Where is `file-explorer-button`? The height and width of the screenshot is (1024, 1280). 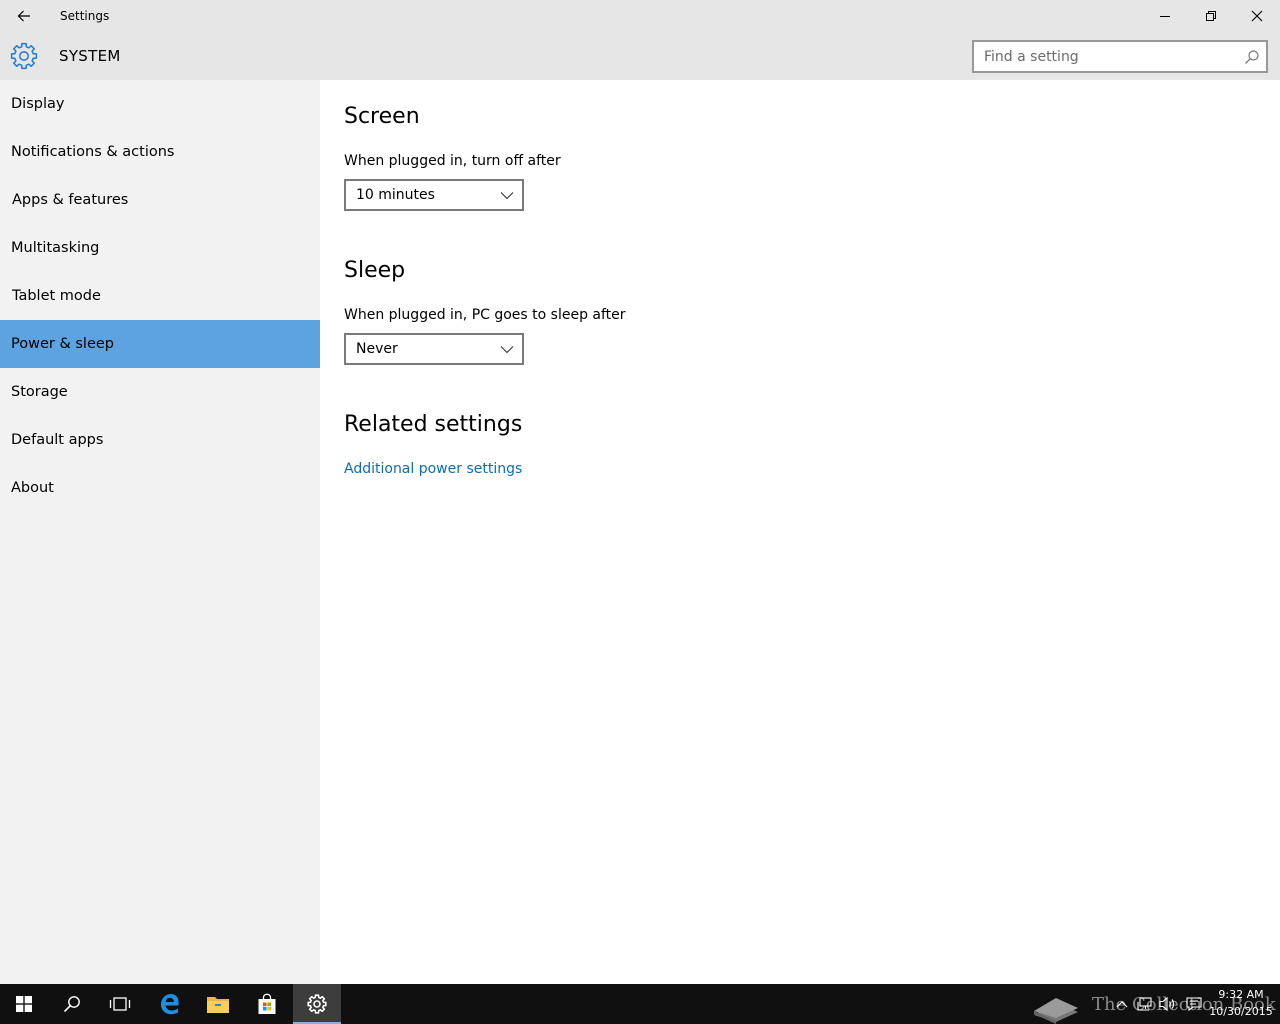 file-explorer-button is located at coordinates (218, 1004).